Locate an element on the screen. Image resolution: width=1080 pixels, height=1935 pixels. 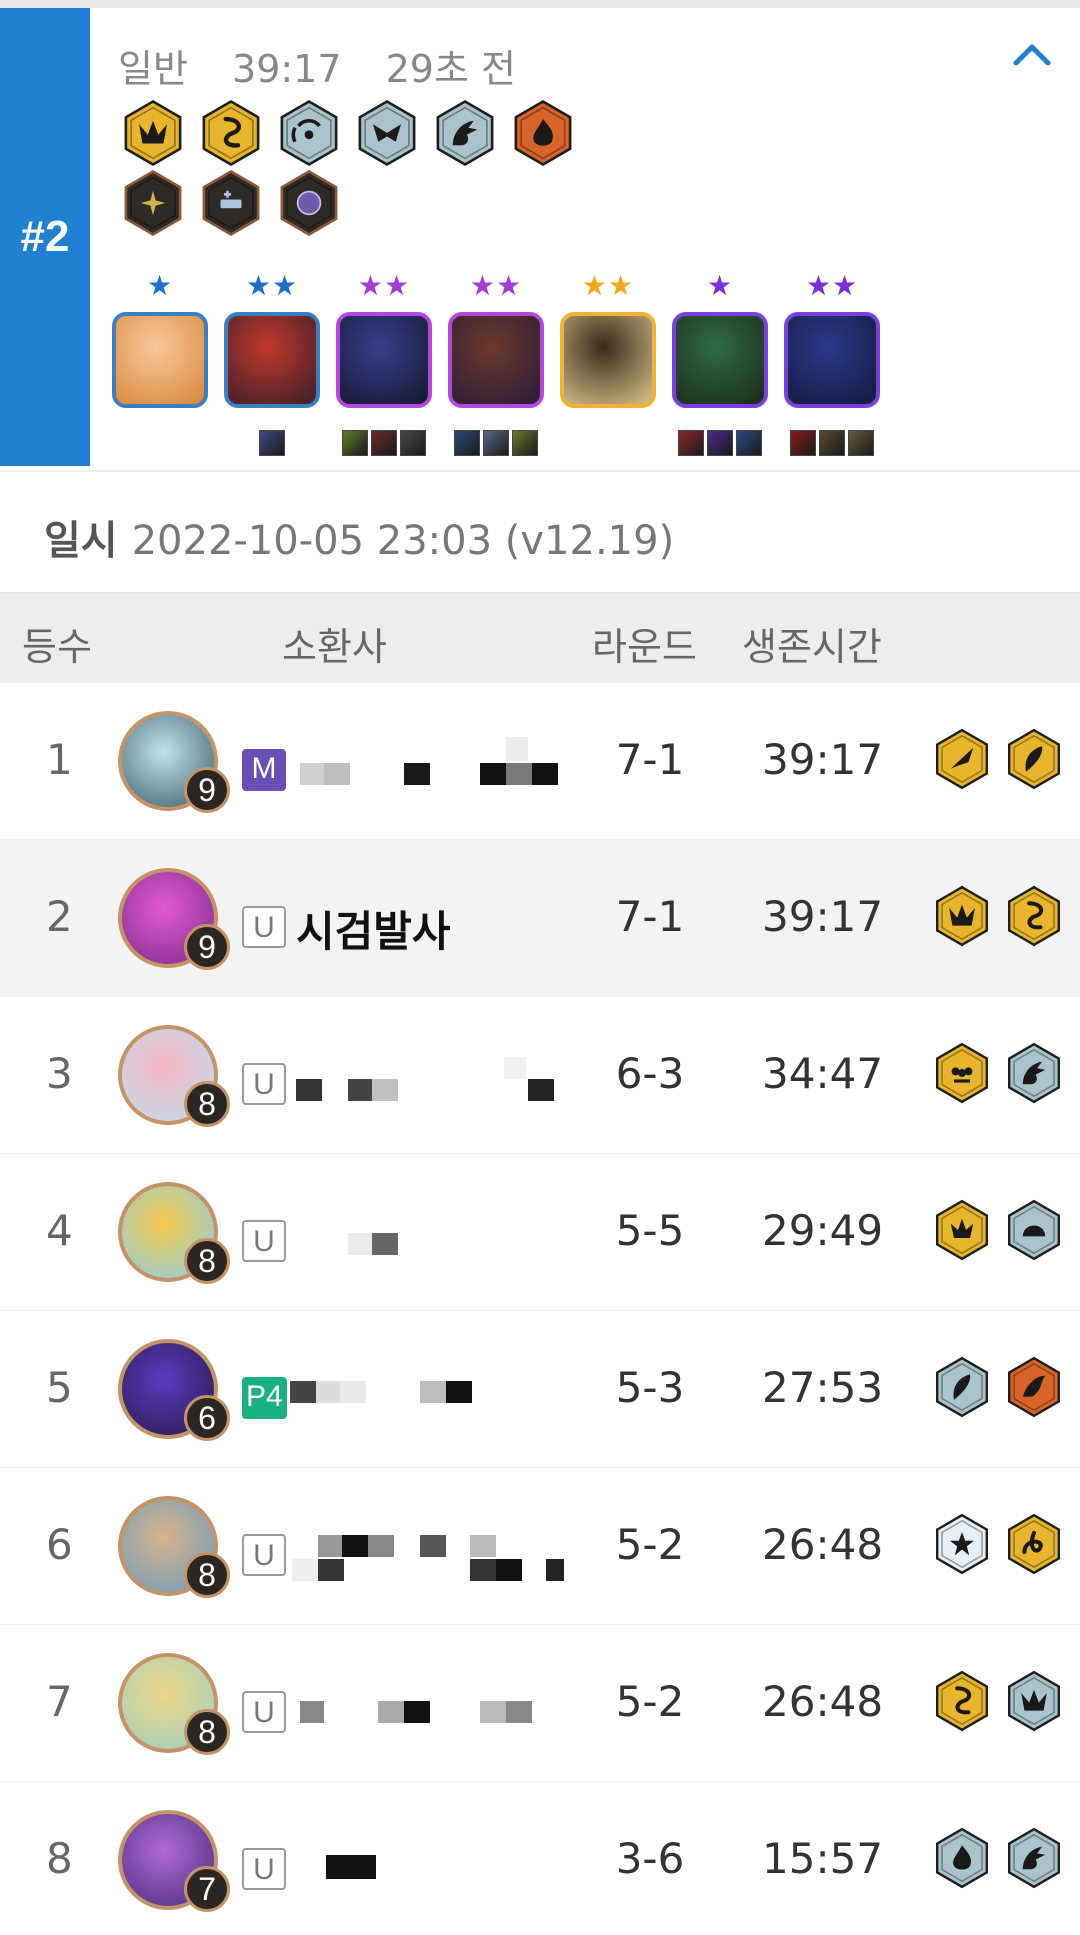
header-round: 라운드 is located at coordinates (644, 647).